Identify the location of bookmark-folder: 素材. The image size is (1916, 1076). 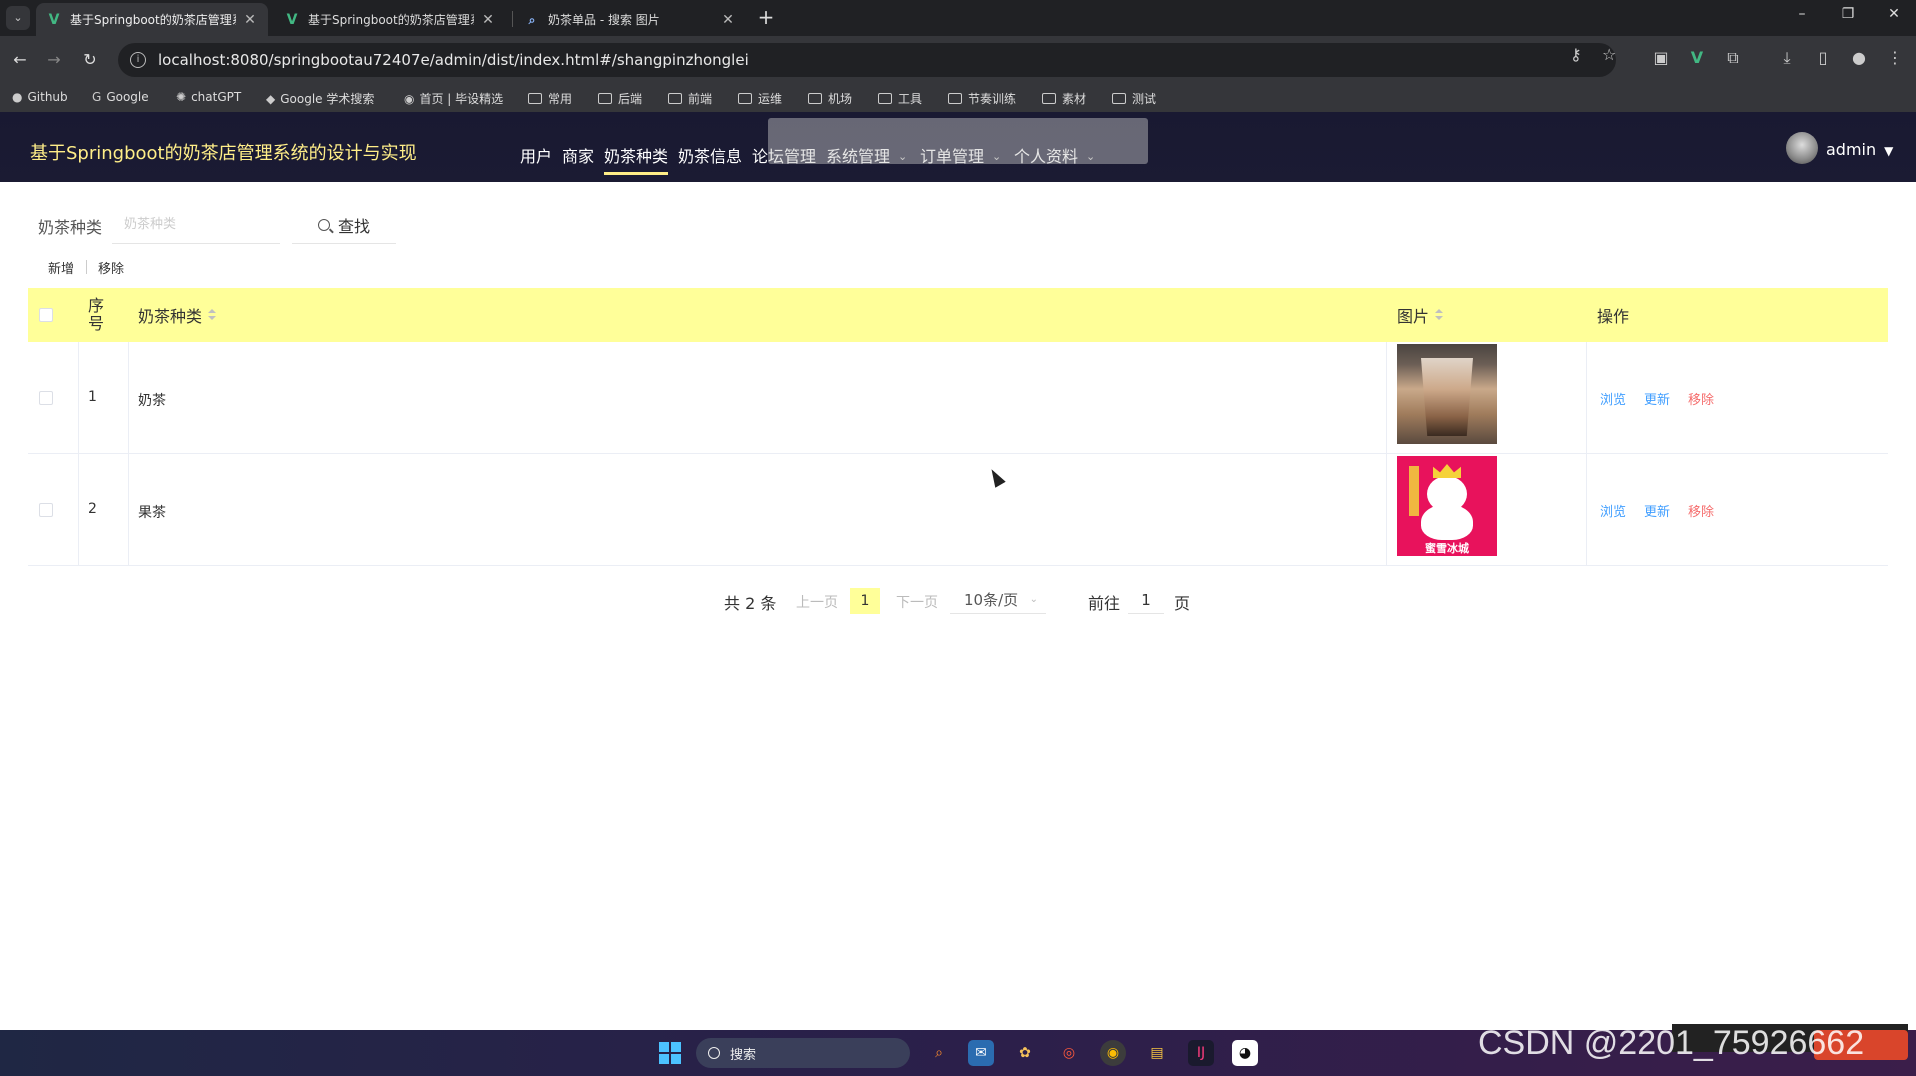
(1064, 98).